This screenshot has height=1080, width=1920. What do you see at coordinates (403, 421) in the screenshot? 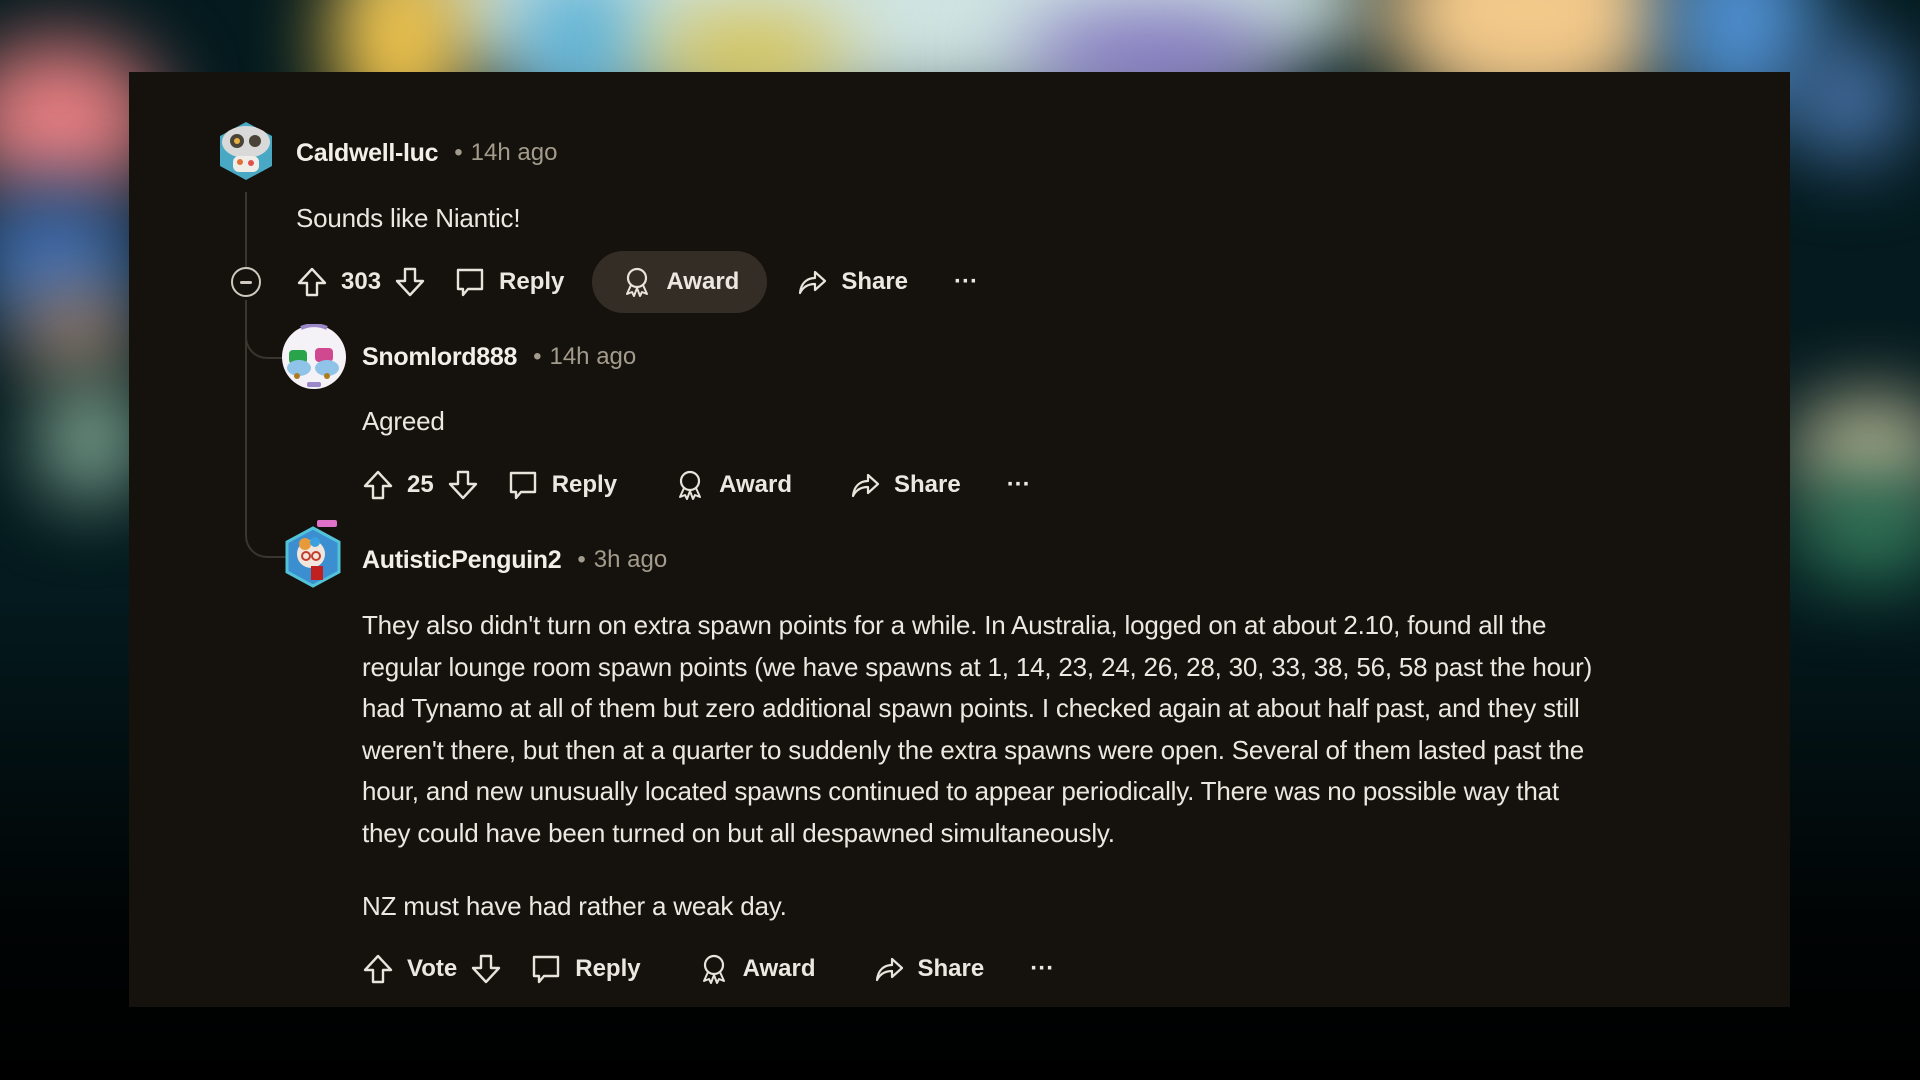
I see `comment-body: Agreed` at bounding box center [403, 421].